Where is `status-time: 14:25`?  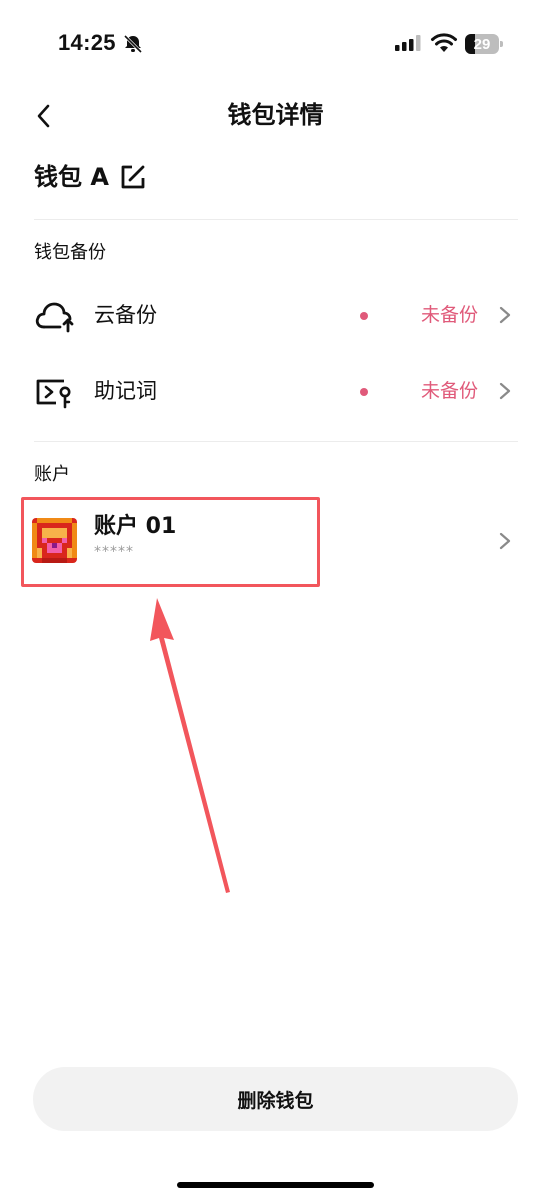
status-time: 14:25 is located at coordinates (87, 42).